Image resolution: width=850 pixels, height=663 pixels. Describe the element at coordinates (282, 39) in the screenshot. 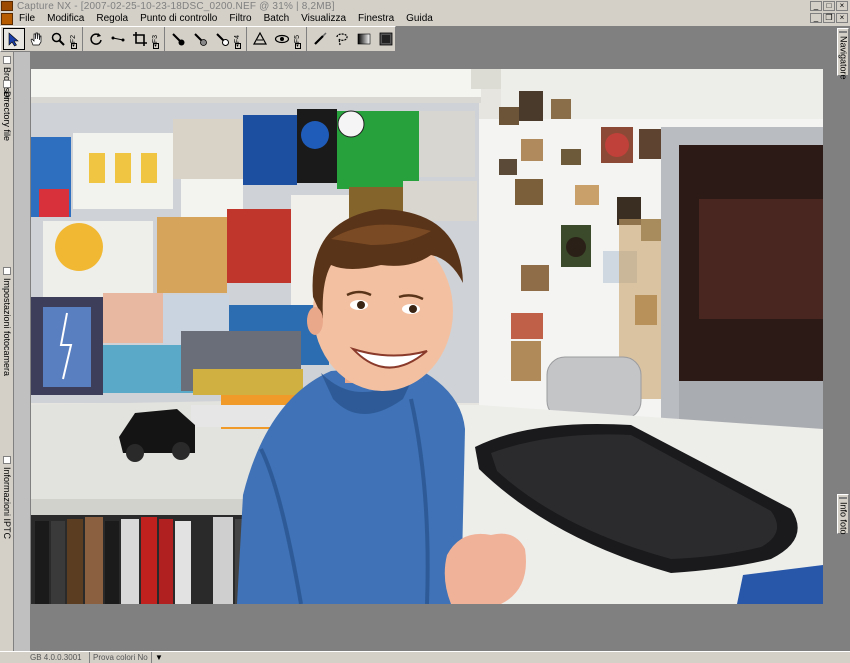

I see `red-eye-icon` at that location.